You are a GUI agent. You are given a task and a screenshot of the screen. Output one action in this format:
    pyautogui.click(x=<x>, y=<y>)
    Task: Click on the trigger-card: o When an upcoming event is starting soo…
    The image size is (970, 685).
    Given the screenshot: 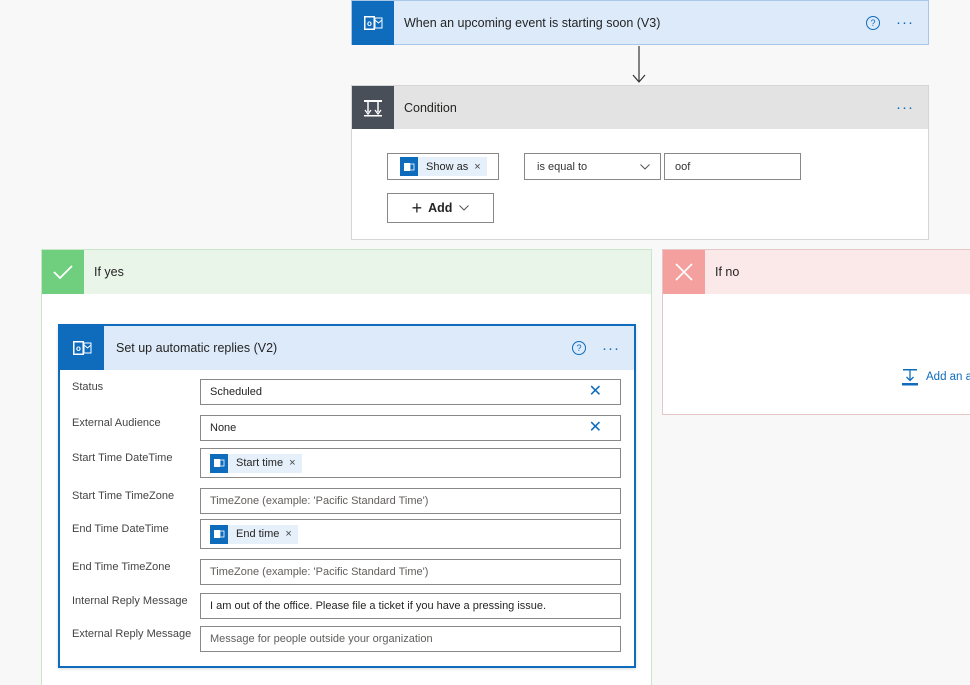 What is the action you would take?
    pyautogui.click(x=640, y=22)
    